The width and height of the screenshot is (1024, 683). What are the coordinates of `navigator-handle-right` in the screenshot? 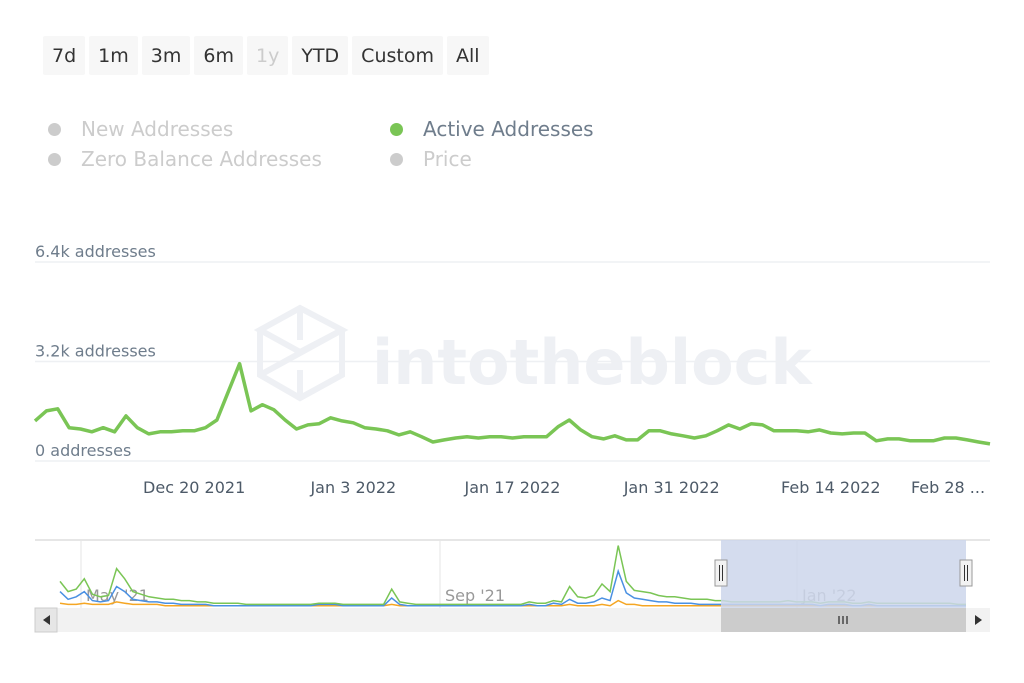 It's located at (966, 573).